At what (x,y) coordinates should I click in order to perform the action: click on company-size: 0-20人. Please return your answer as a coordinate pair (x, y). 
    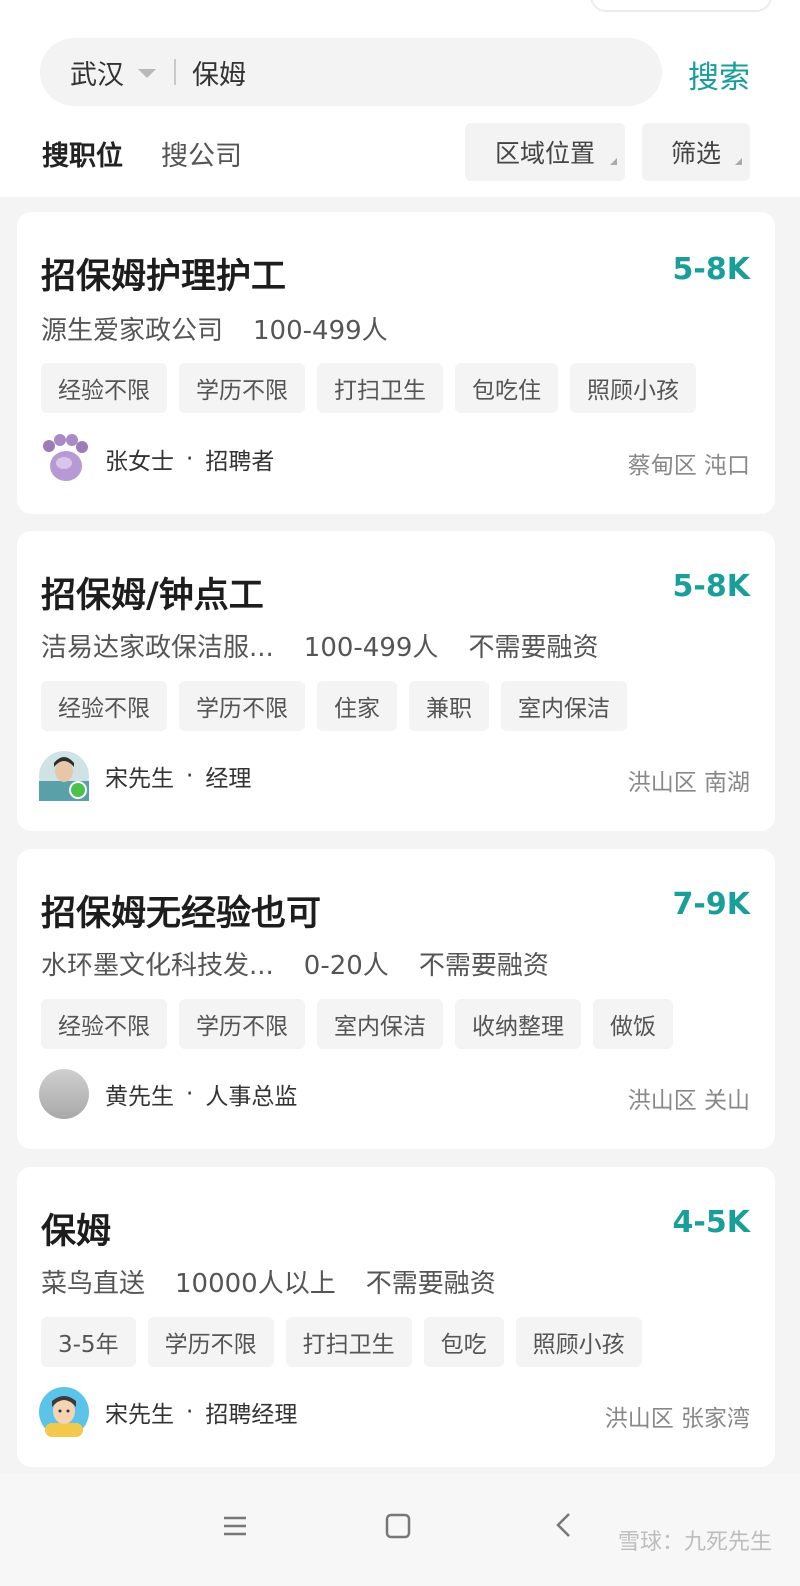
    Looking at the image, I should click on (346, 966).